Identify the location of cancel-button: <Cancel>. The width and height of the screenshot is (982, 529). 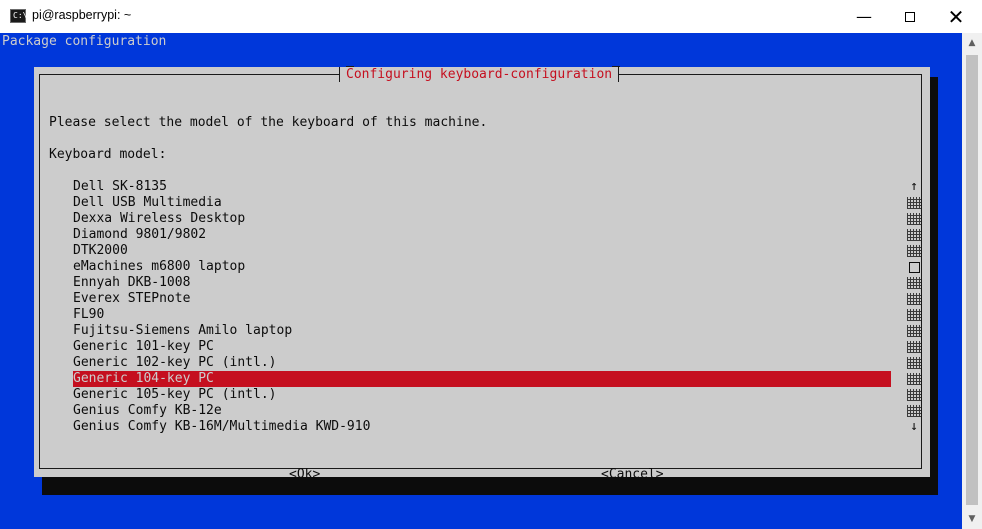
(632, 475).